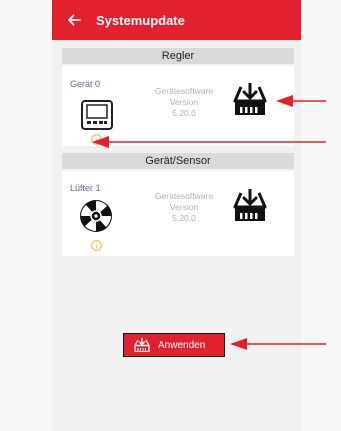 This screenshot has width=341, height=431. What do you see at coordinates (100, 142) in the screenshot?
I see `annotation-arrow-info-head` at bounding box center [100, 142].